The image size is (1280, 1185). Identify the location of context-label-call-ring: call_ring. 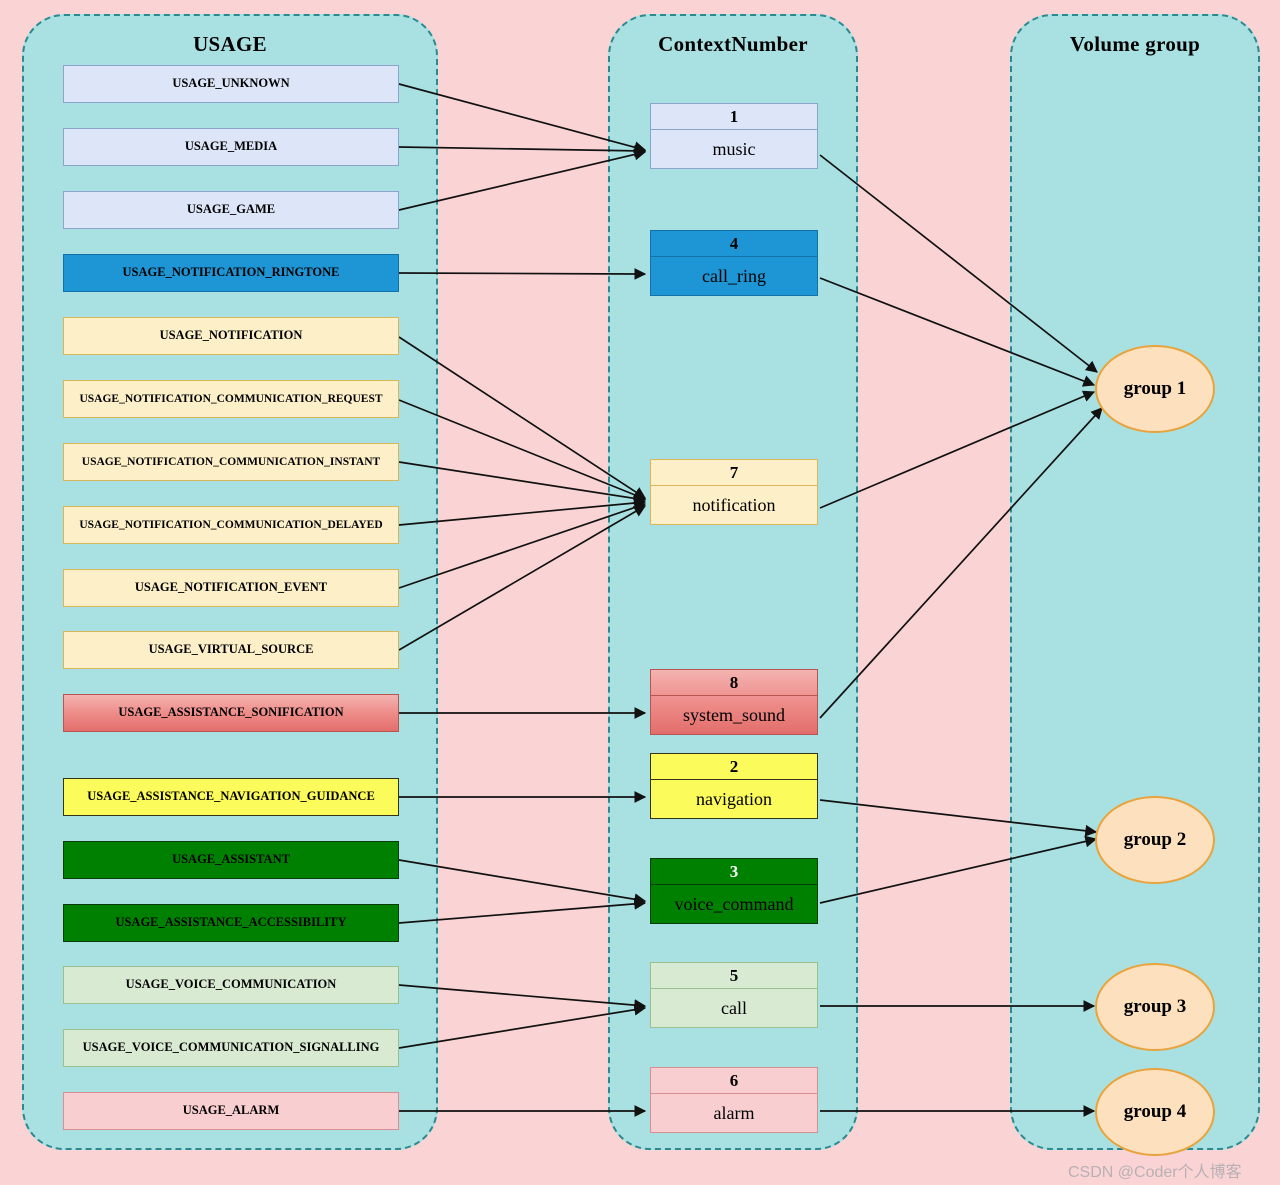
(734, 275).